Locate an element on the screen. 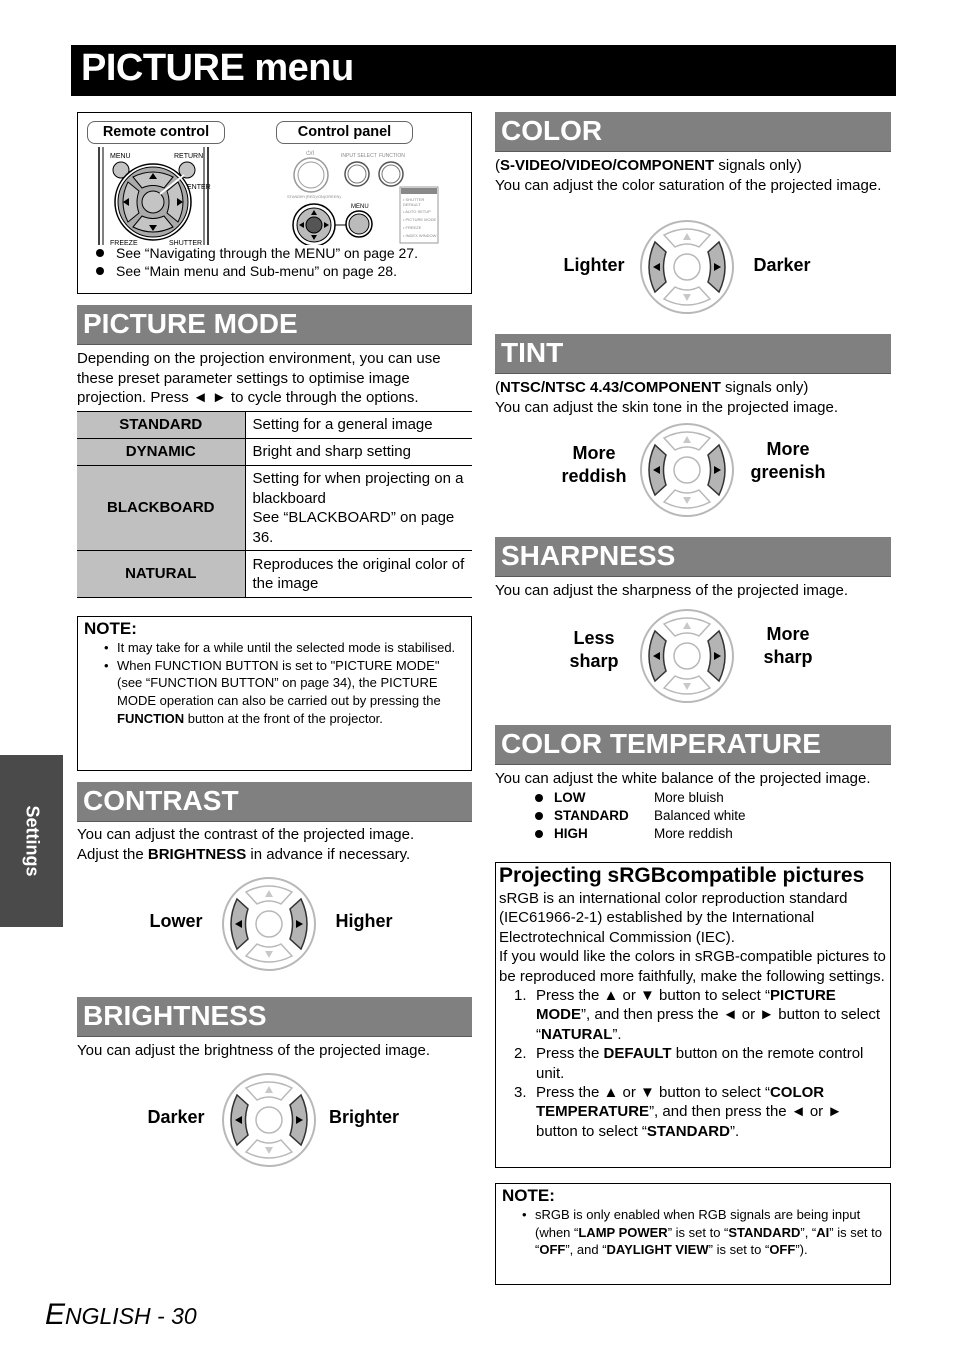 This screenshot has height=1351, width=954. page-footer: ENGLISH - 30 is located at coordinates (121, 1315).